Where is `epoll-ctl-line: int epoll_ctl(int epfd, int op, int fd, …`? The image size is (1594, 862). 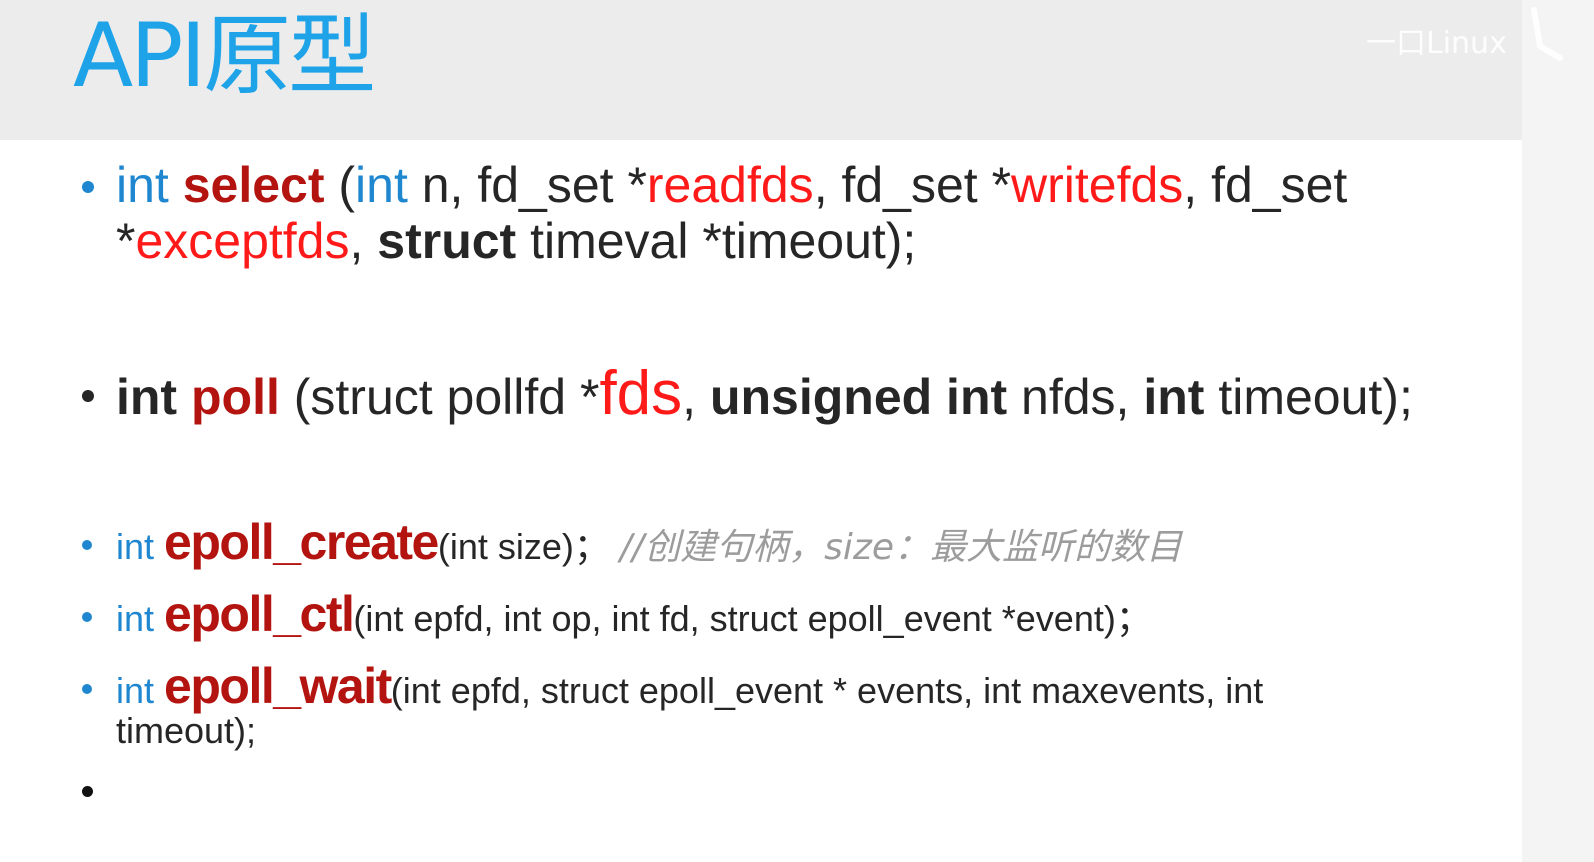
epoll-ctl-line: int epoll_ctl(int epfd, int op, int fd, … is located at coordinates (634, 615).